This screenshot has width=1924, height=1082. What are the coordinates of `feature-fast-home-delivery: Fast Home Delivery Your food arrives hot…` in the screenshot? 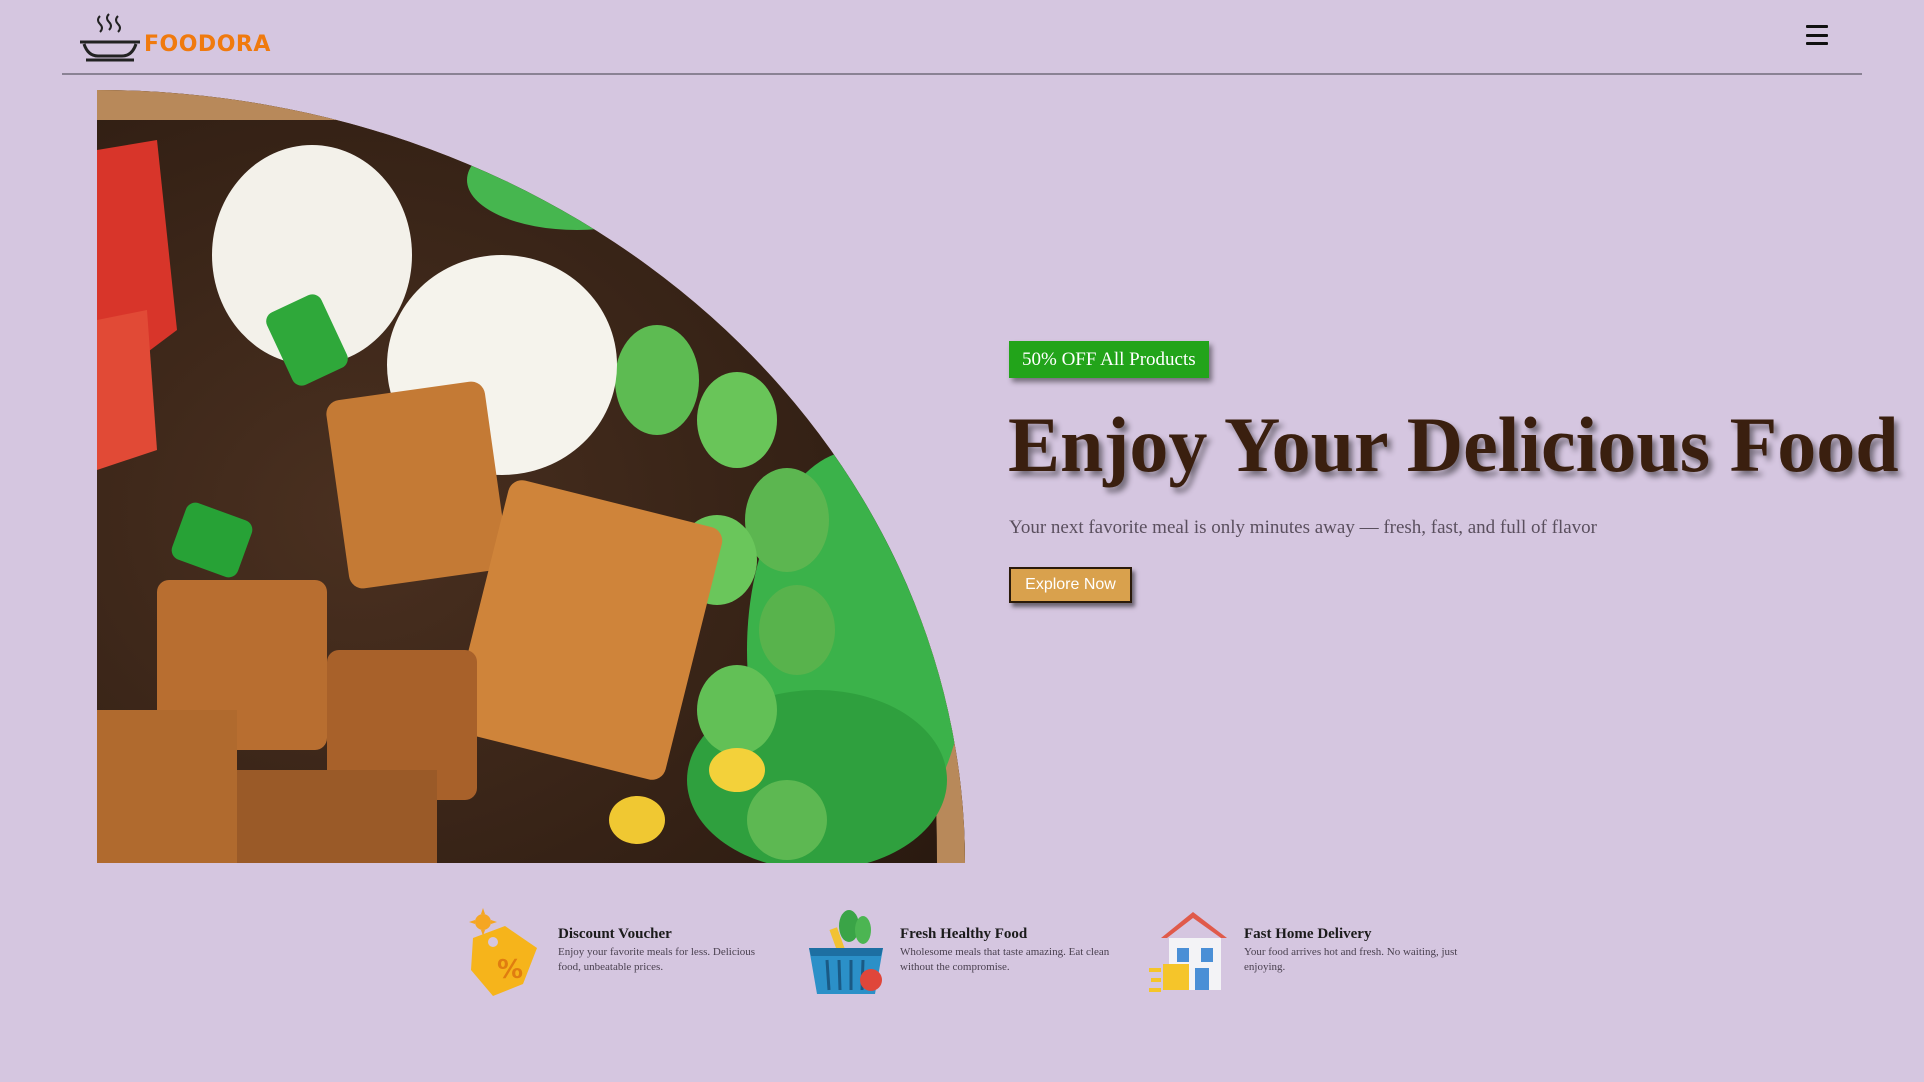 It's located at (1306, 952).